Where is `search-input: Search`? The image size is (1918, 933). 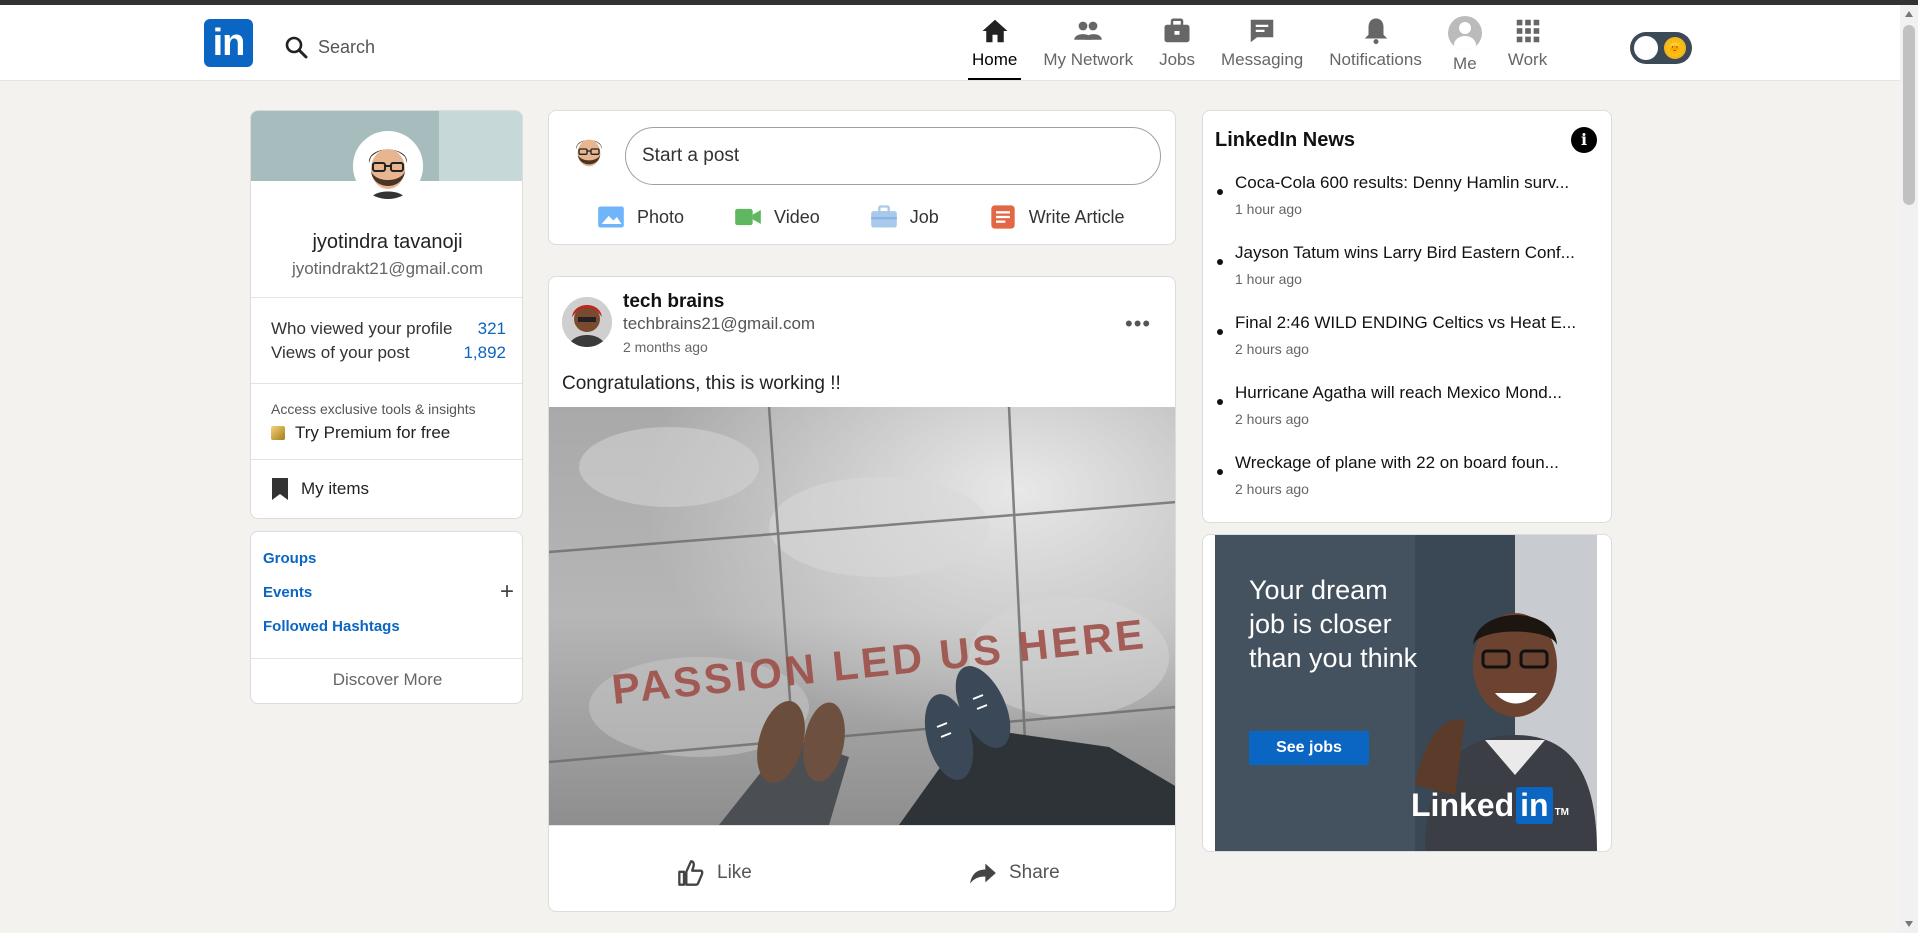
search-input: Search is located at coordinates (346, 47).